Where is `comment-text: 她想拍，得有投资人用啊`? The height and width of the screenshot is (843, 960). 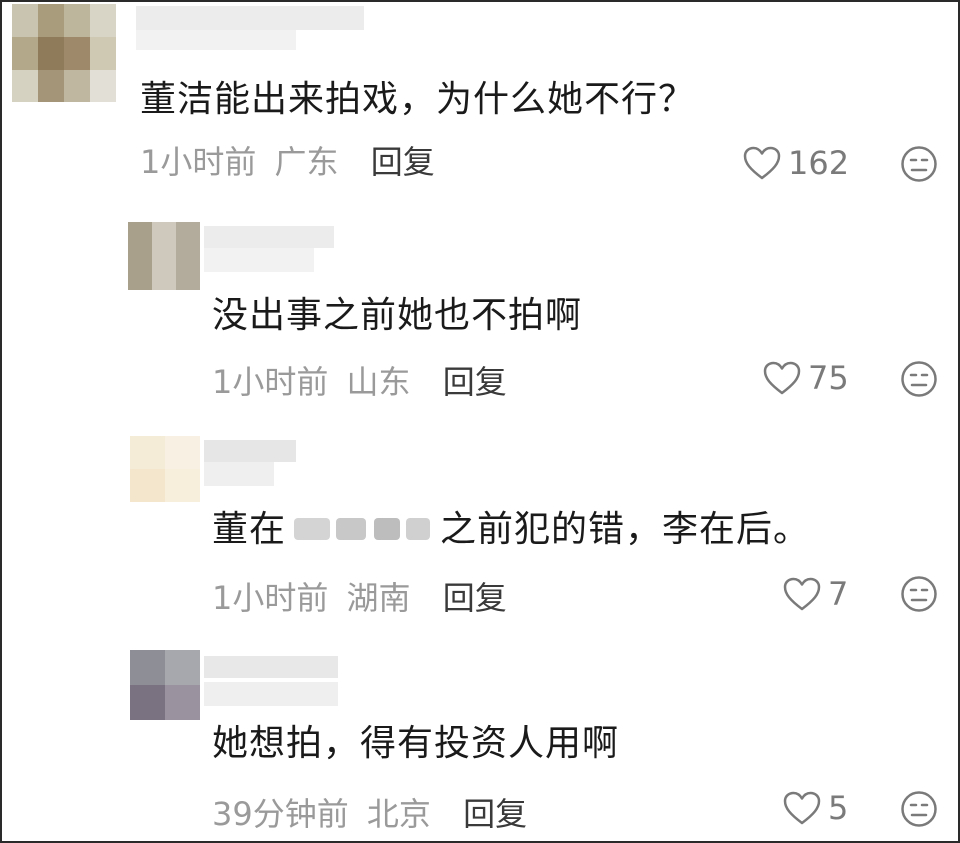
comment-text: 她想拍，得有投资人用啊 is located at coordinates (416, 743).